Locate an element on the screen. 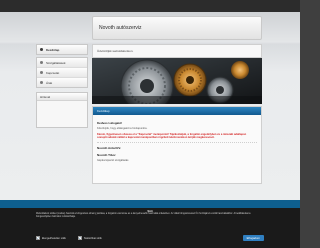 This screenshot has height=248, width=320. checkbox-statistics: ✓ is located at coordinates (79, 238).